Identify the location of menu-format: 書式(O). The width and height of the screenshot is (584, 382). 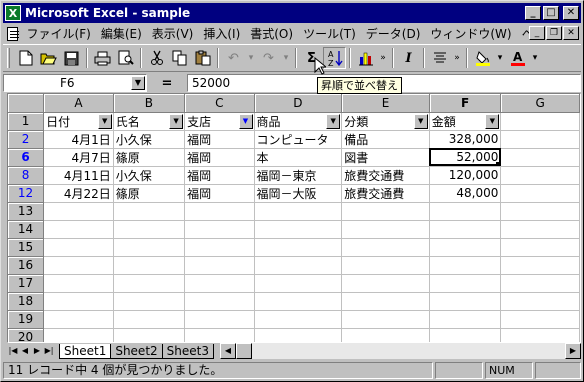
(271, 33).